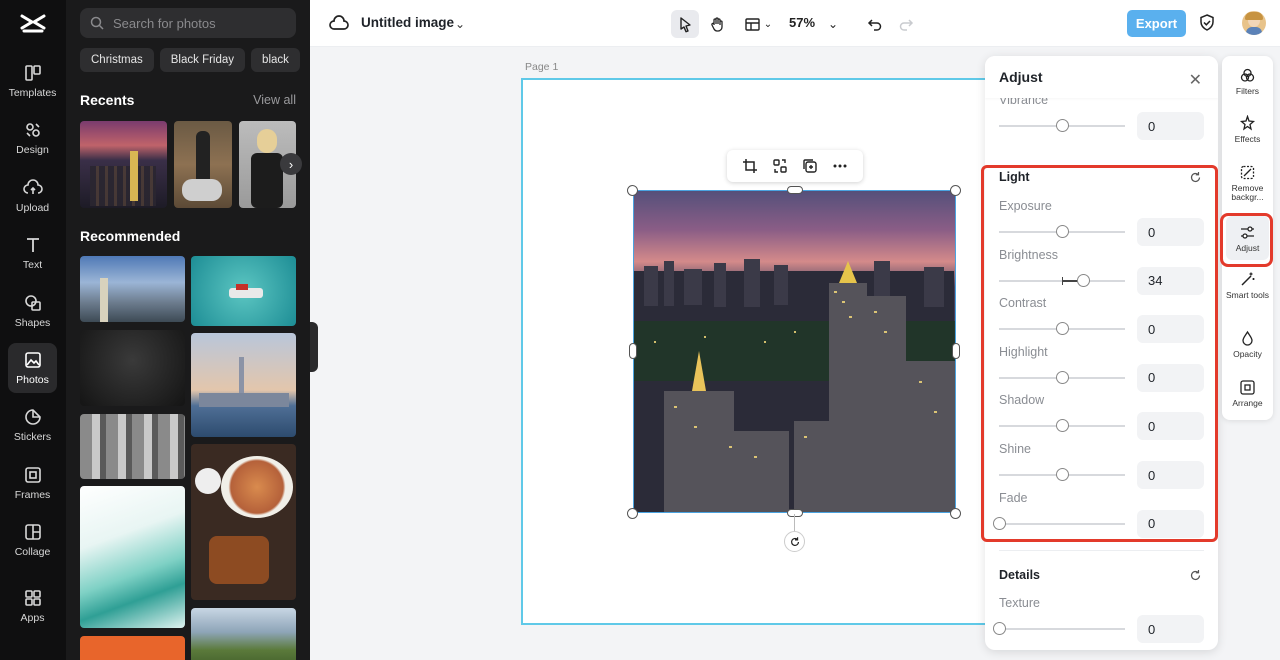  Describe the element at coordinates (32, 186) in the screenshot. I see `upload-icon` at that location.